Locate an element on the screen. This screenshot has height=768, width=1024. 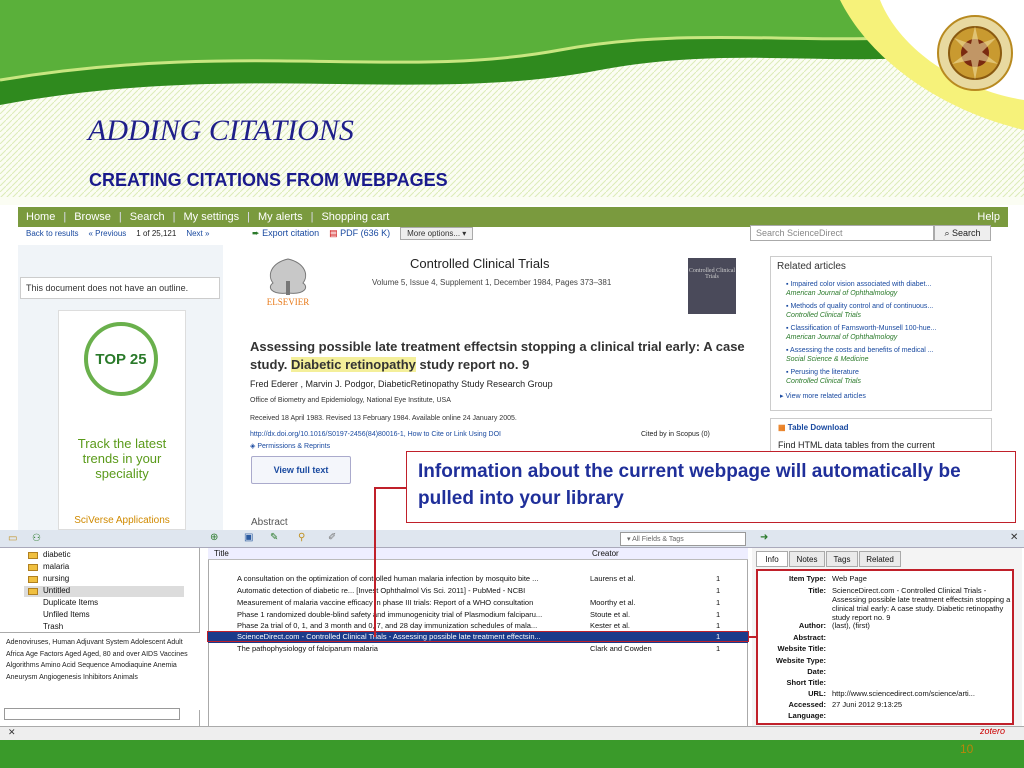
back-to-results-link: Back to results is located at coordinates (52, 233).